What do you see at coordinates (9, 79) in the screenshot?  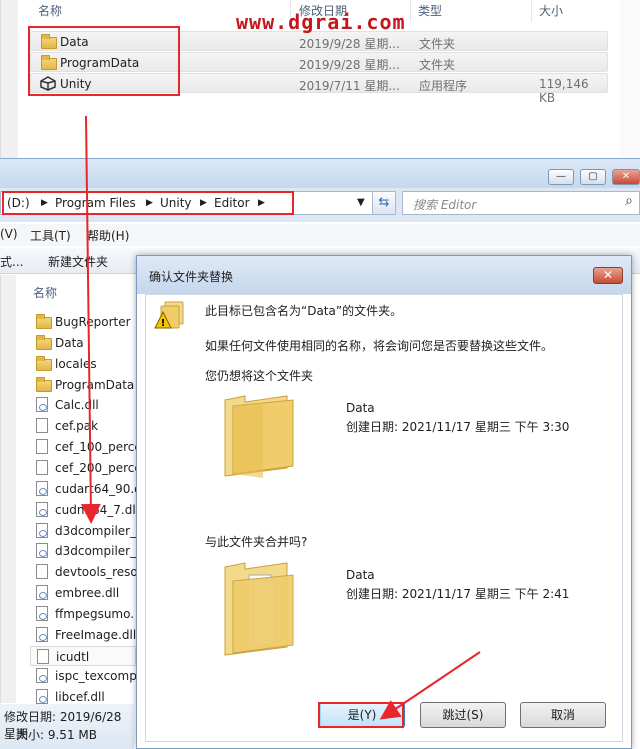 I see `vertical-scrollbar` at bounding box center [9, 79].